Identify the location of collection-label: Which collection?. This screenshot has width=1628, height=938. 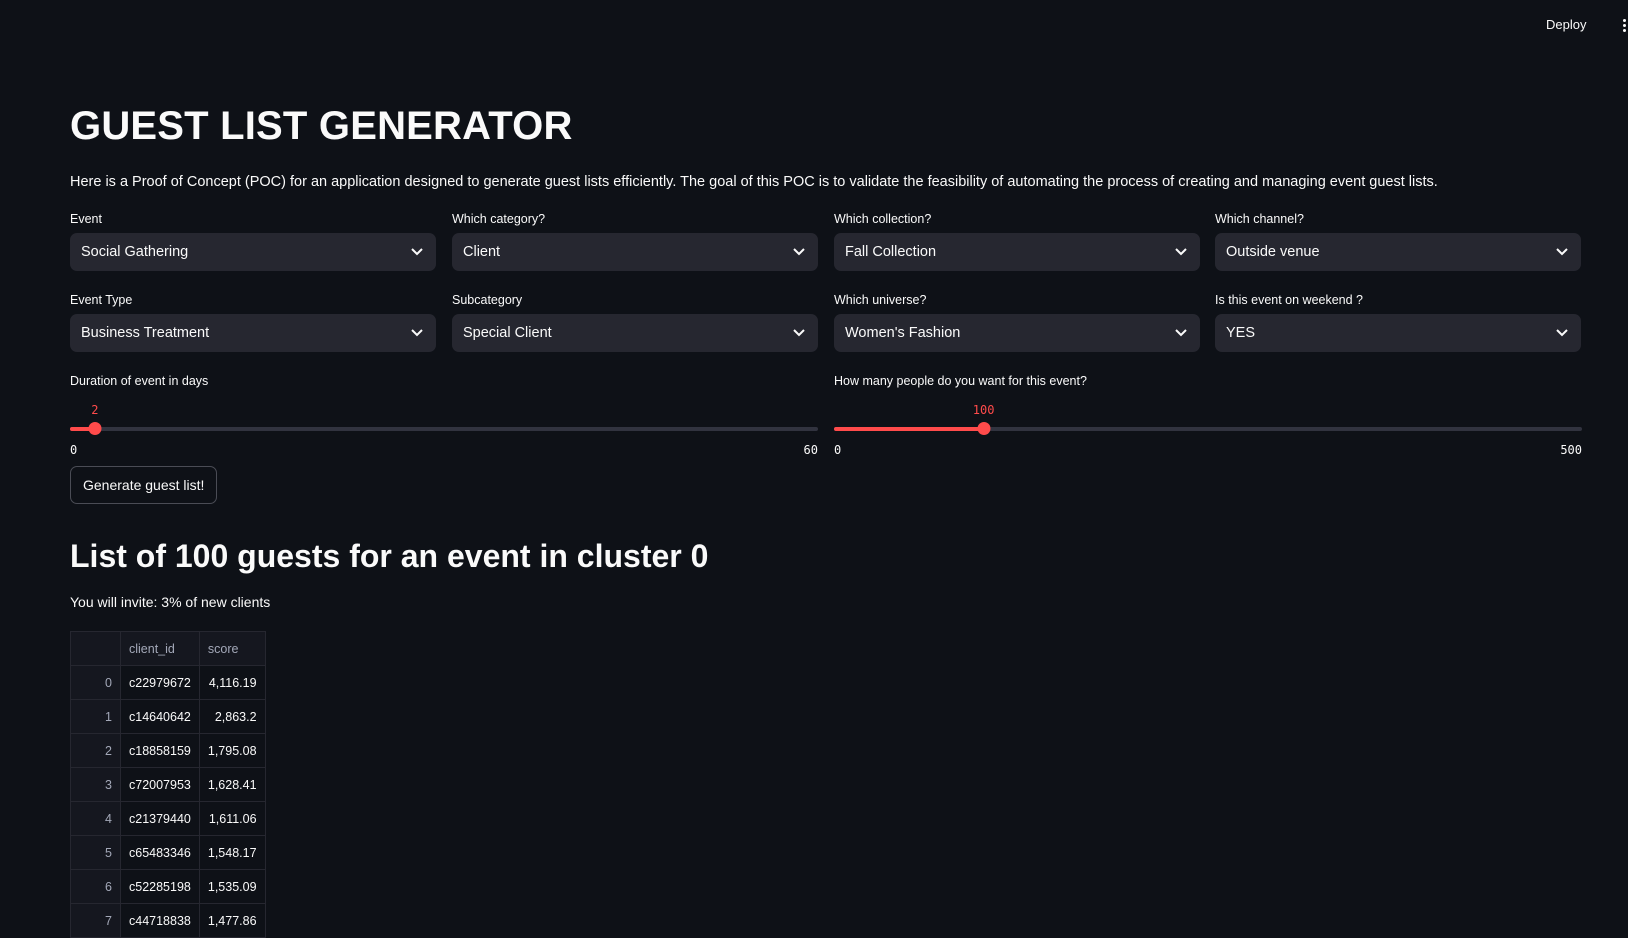
(883, 219).